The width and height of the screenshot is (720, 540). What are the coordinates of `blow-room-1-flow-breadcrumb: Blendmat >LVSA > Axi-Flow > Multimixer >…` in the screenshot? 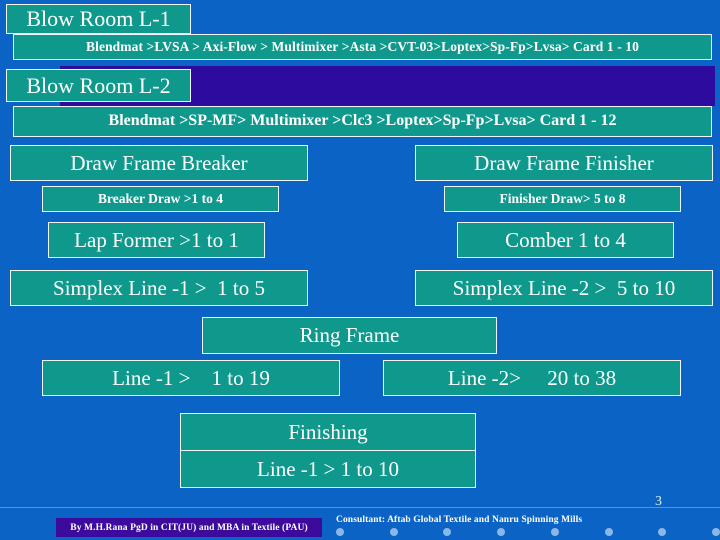 It's located at (362, 47).